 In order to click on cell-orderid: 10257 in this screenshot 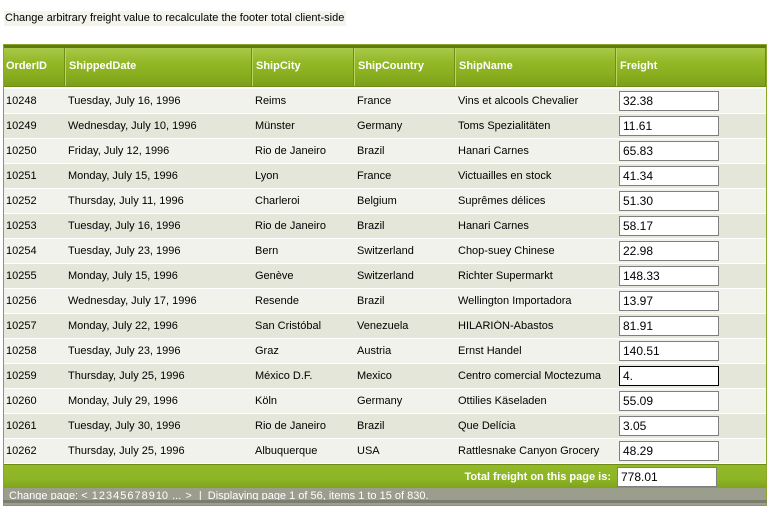, I will do `click(21, 326)`.